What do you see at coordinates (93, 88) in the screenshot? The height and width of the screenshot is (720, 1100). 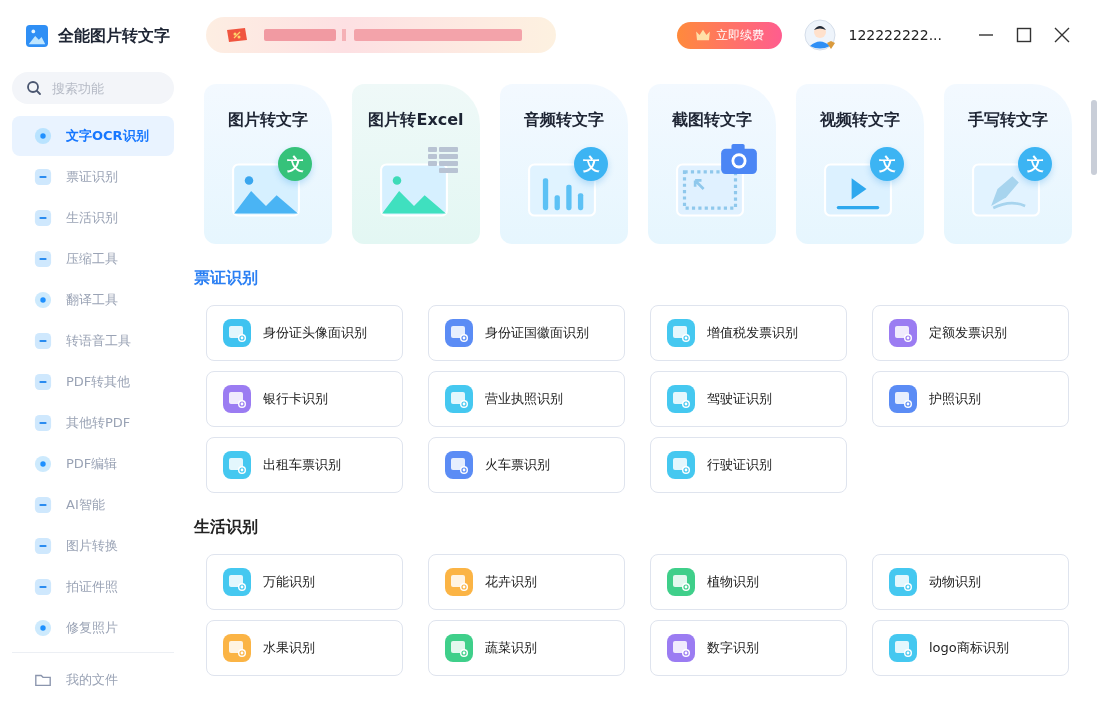 I see `search-field: 搜索功能` at bounding box center [93, 88].